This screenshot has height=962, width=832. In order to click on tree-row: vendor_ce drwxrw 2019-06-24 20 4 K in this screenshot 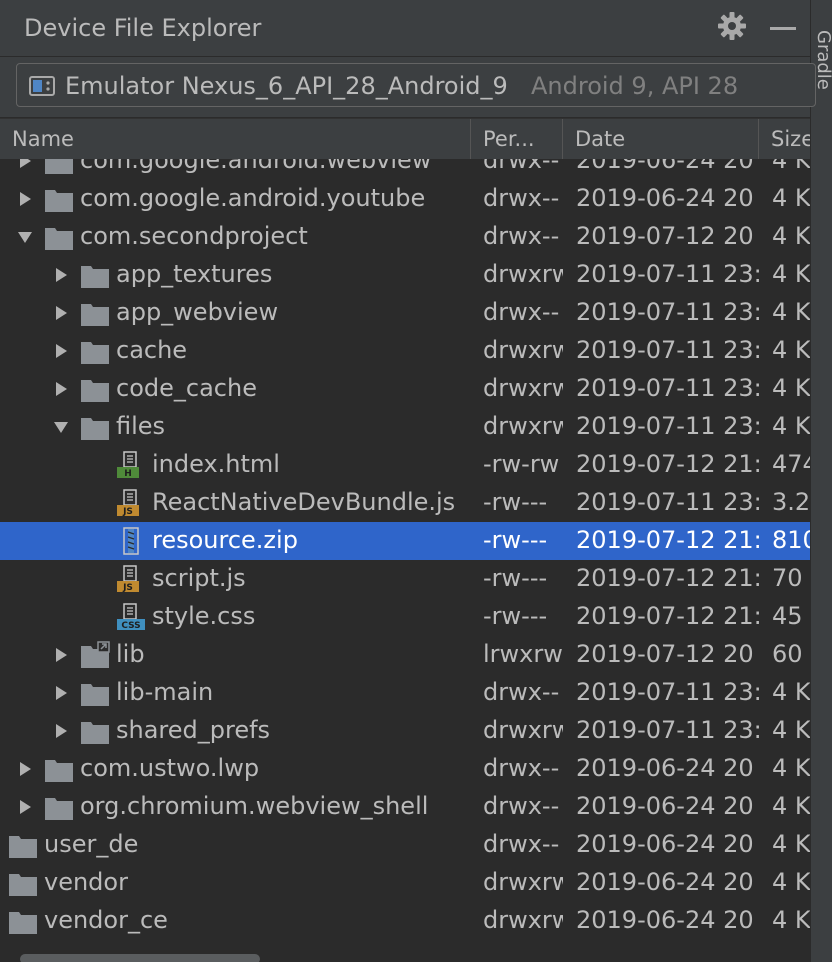, I will do `click(405, 921)`.